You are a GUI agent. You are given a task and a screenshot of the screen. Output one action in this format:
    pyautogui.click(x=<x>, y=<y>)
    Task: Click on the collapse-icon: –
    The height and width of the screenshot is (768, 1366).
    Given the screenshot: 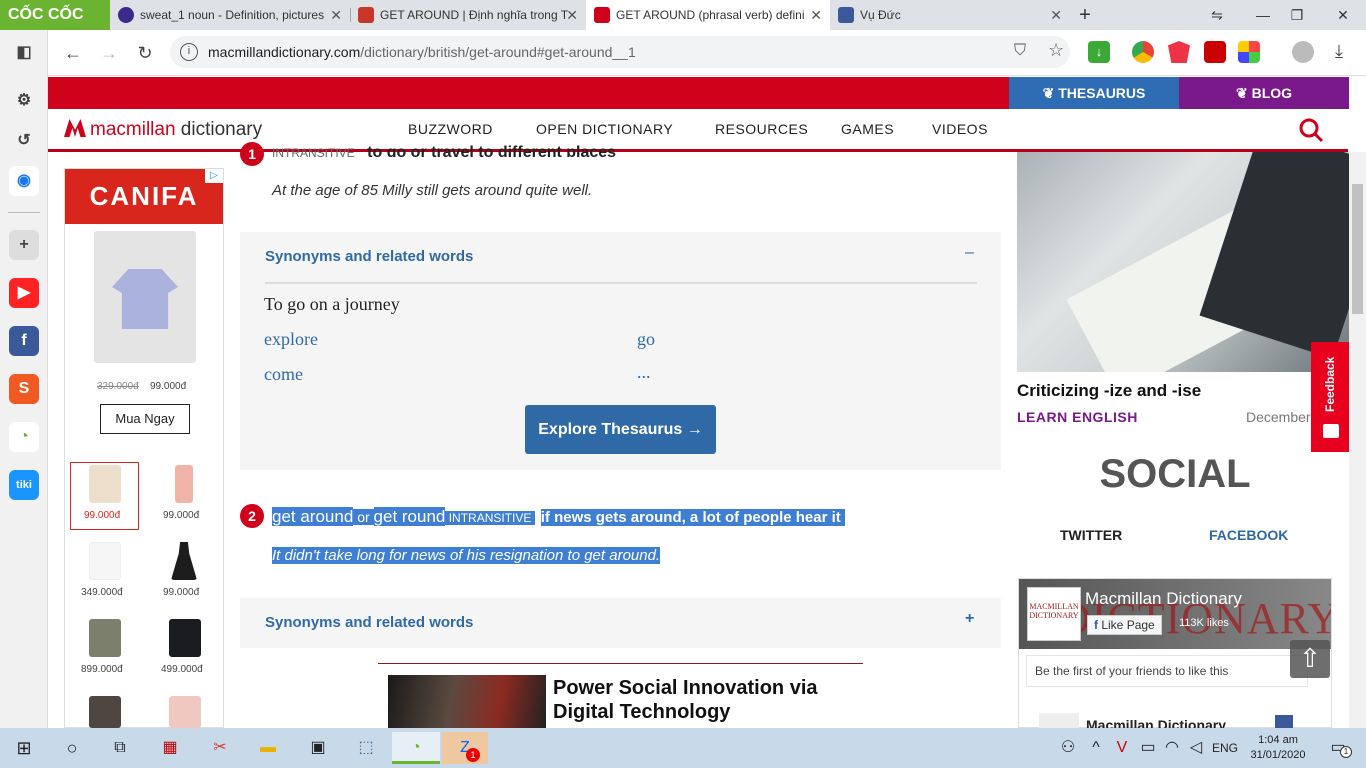 What is the action you would take?
    pyautogui.click(x=969, y=253)
    